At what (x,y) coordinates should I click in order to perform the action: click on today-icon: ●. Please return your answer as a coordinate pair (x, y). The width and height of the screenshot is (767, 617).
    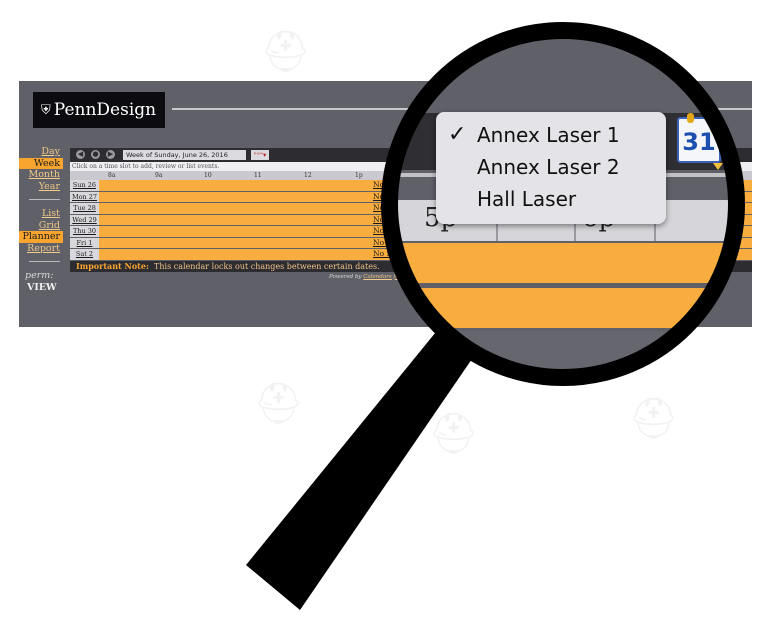
    Looking at the image, I should click on (95, 154).